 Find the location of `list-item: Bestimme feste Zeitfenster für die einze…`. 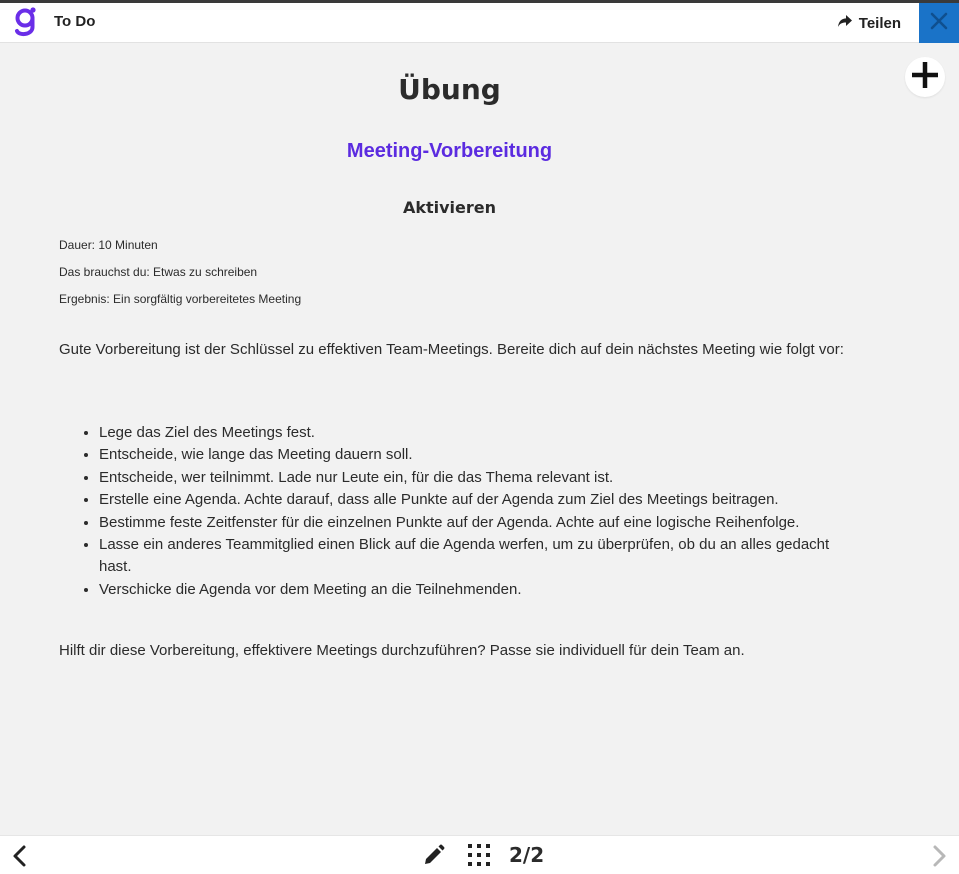

list-item: Bestimme feste Zeitfenster für die einze… is located at coordinates (471, 523).